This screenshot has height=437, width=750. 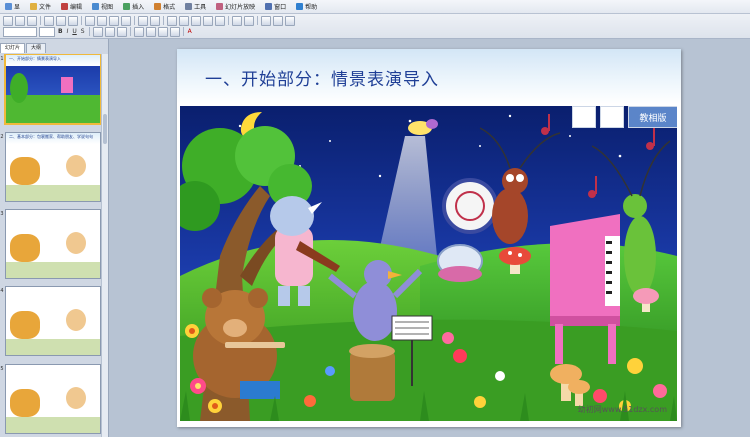 What do you see at coordinates (49, 20) in the screenshot?
I see `print-icon` at bounding box center [49, 20].